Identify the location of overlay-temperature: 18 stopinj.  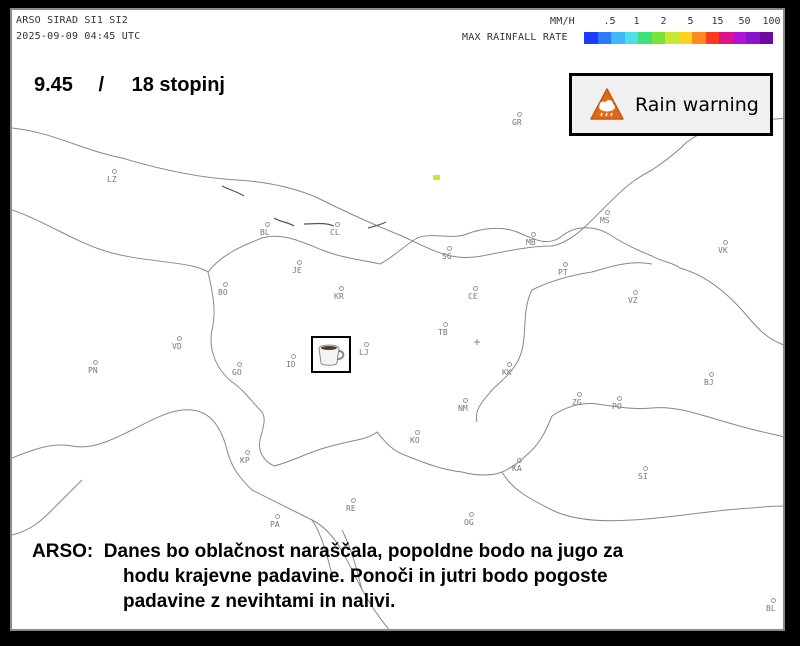
(178, 85).